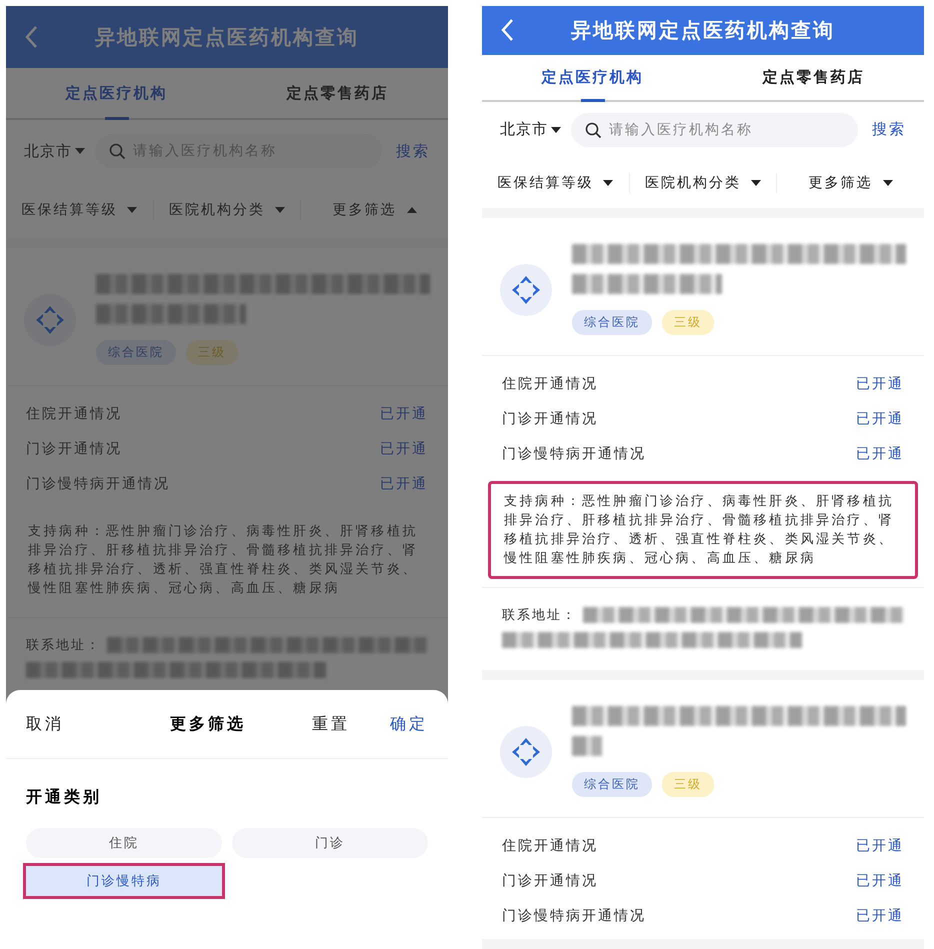  I want to click on sheet-title: 更多筛选, so click(208, 724).